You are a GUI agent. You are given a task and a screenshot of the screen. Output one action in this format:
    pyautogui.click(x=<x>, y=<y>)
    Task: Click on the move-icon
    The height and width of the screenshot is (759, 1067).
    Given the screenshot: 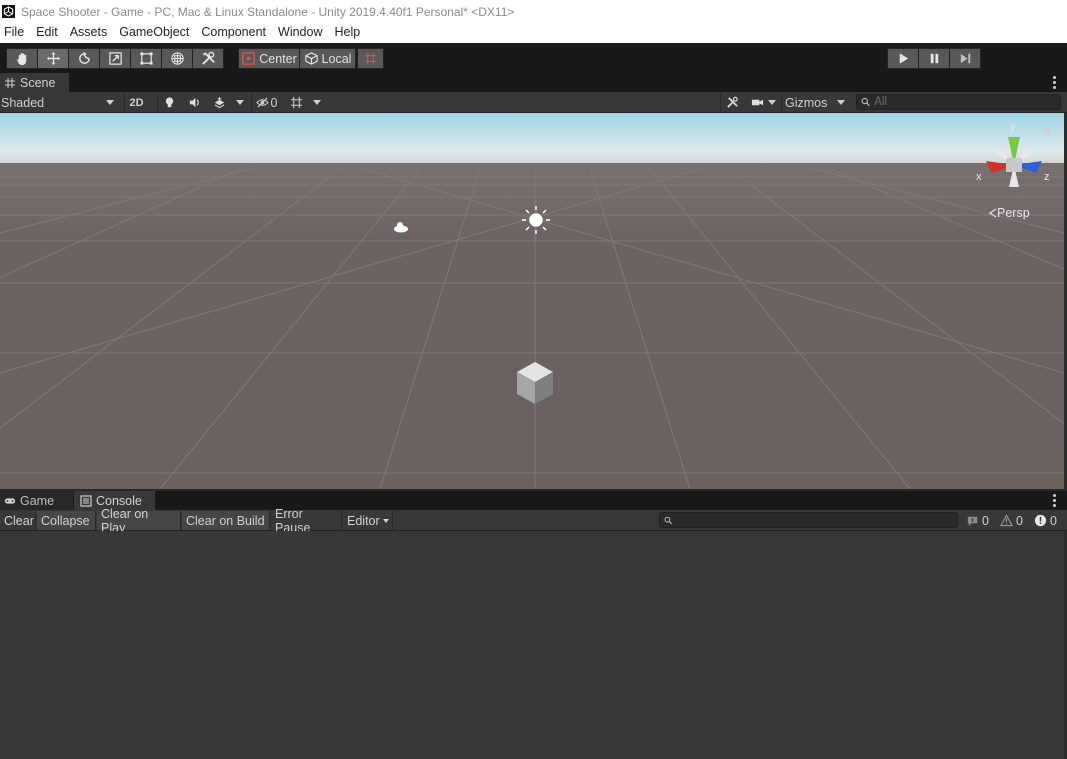 What is the action you would take?
    pyautogui.click(x=53, y=58)
    